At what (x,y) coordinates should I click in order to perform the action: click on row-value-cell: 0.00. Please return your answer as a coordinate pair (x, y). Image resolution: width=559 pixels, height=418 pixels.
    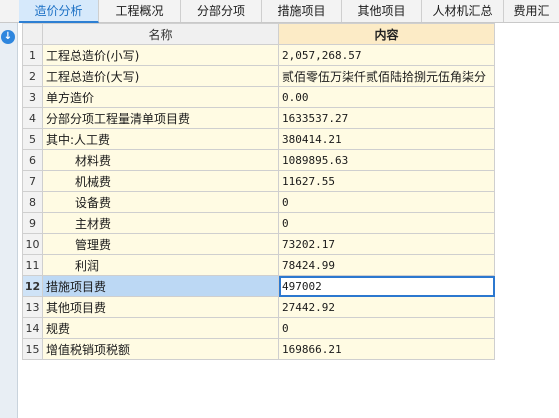
    Looking at the image, I should click on (386, 97).